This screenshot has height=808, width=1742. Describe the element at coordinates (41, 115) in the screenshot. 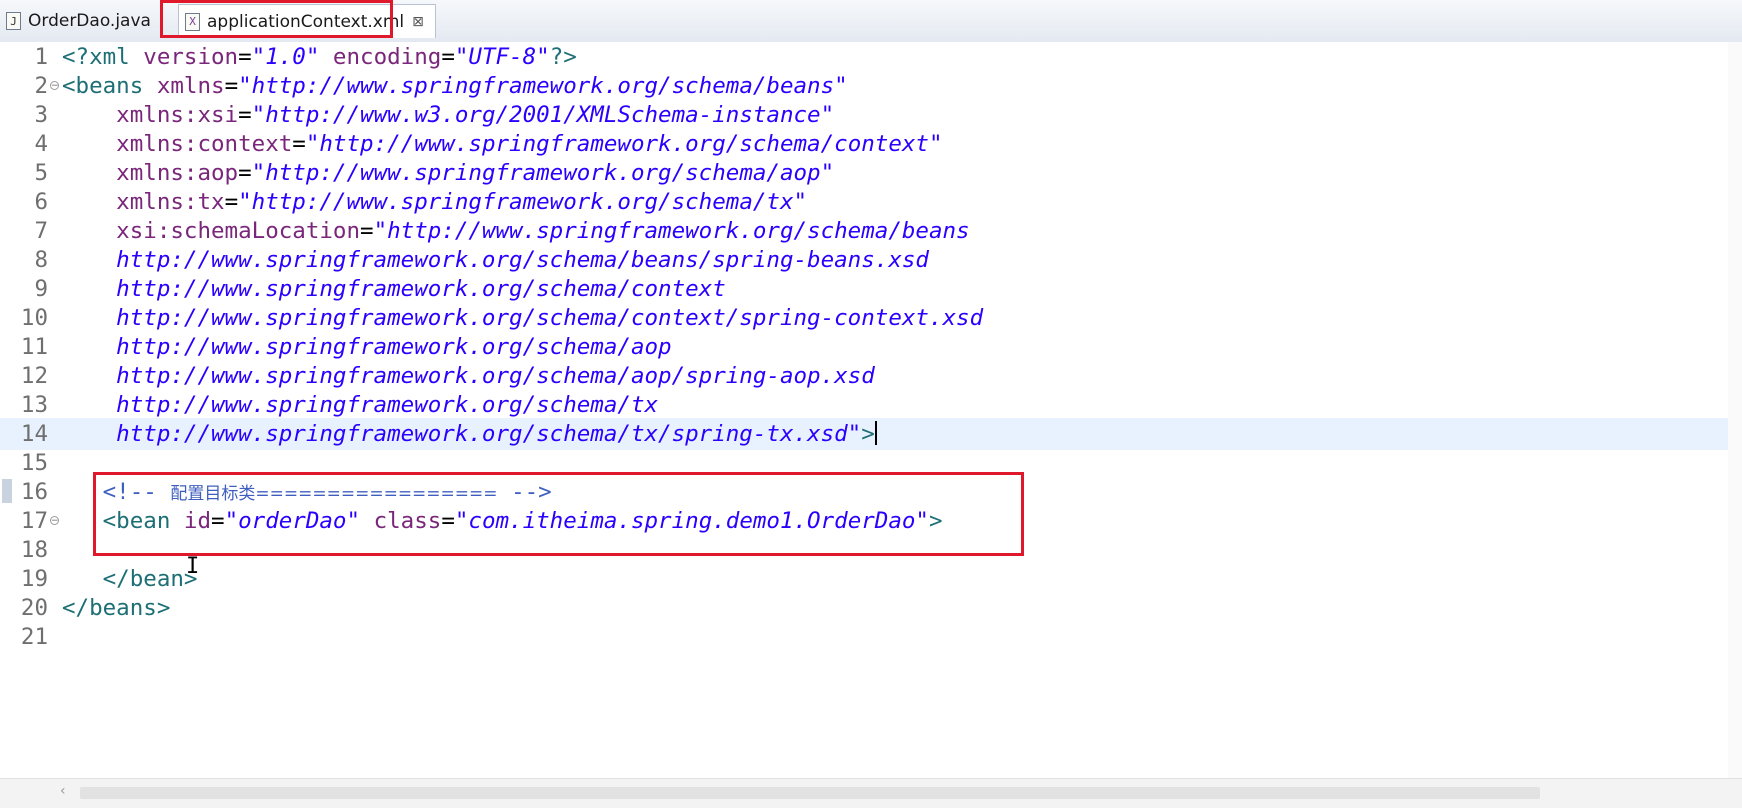

I see `line-number: 3` at that location.